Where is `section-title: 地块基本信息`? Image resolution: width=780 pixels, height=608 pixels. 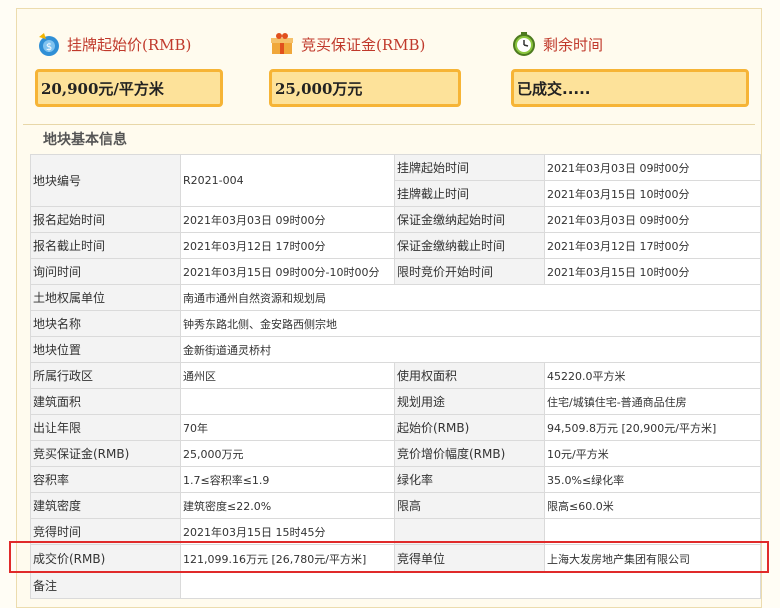 section-title: 地块基本信息 is located at coordinates (85, 140).